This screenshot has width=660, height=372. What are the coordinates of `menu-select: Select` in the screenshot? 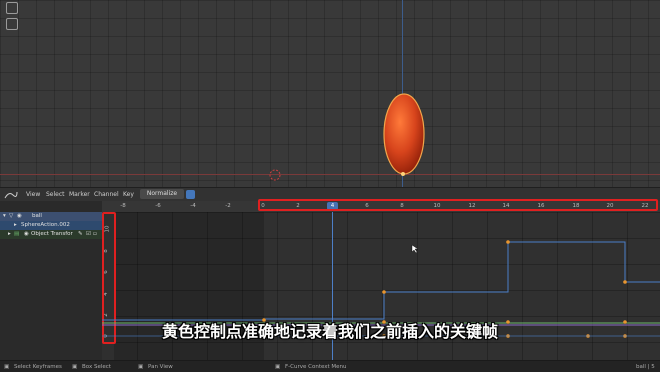 It's located at (55, 194).